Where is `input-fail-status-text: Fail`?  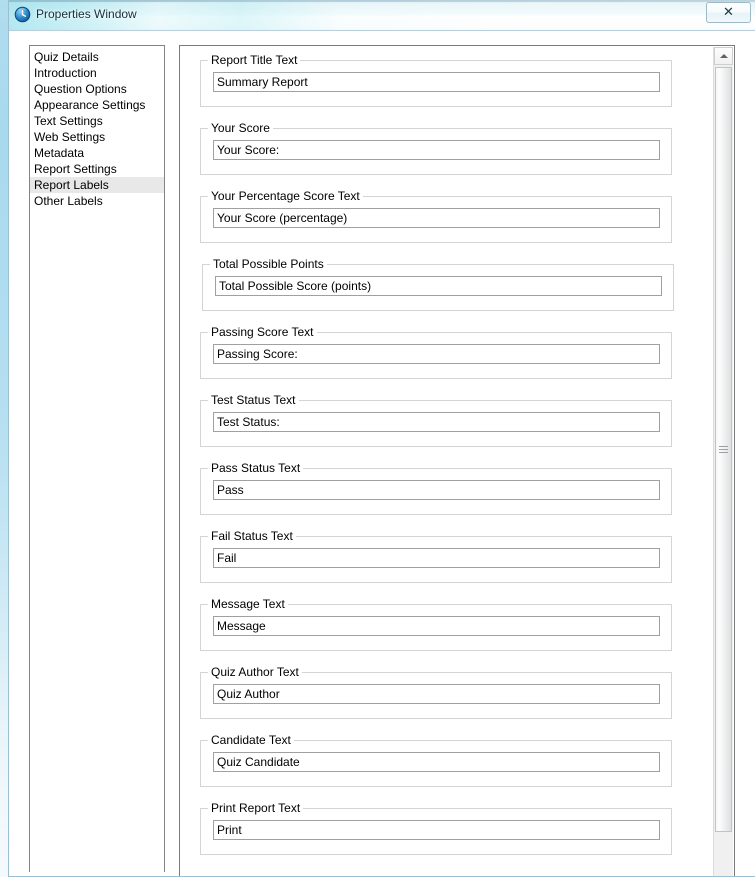 input-fail-status-text: Fail is located at coordinates (436, 558).